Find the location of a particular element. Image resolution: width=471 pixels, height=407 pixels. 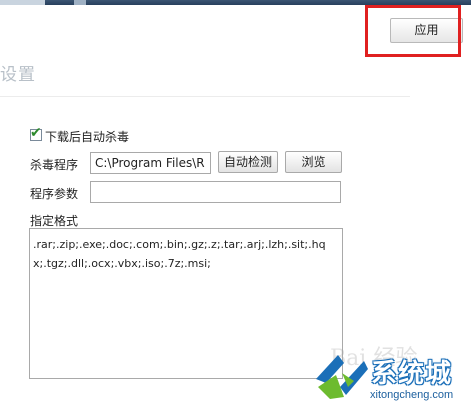

logo-text: 系统城 is located at coordinates (412, 374).